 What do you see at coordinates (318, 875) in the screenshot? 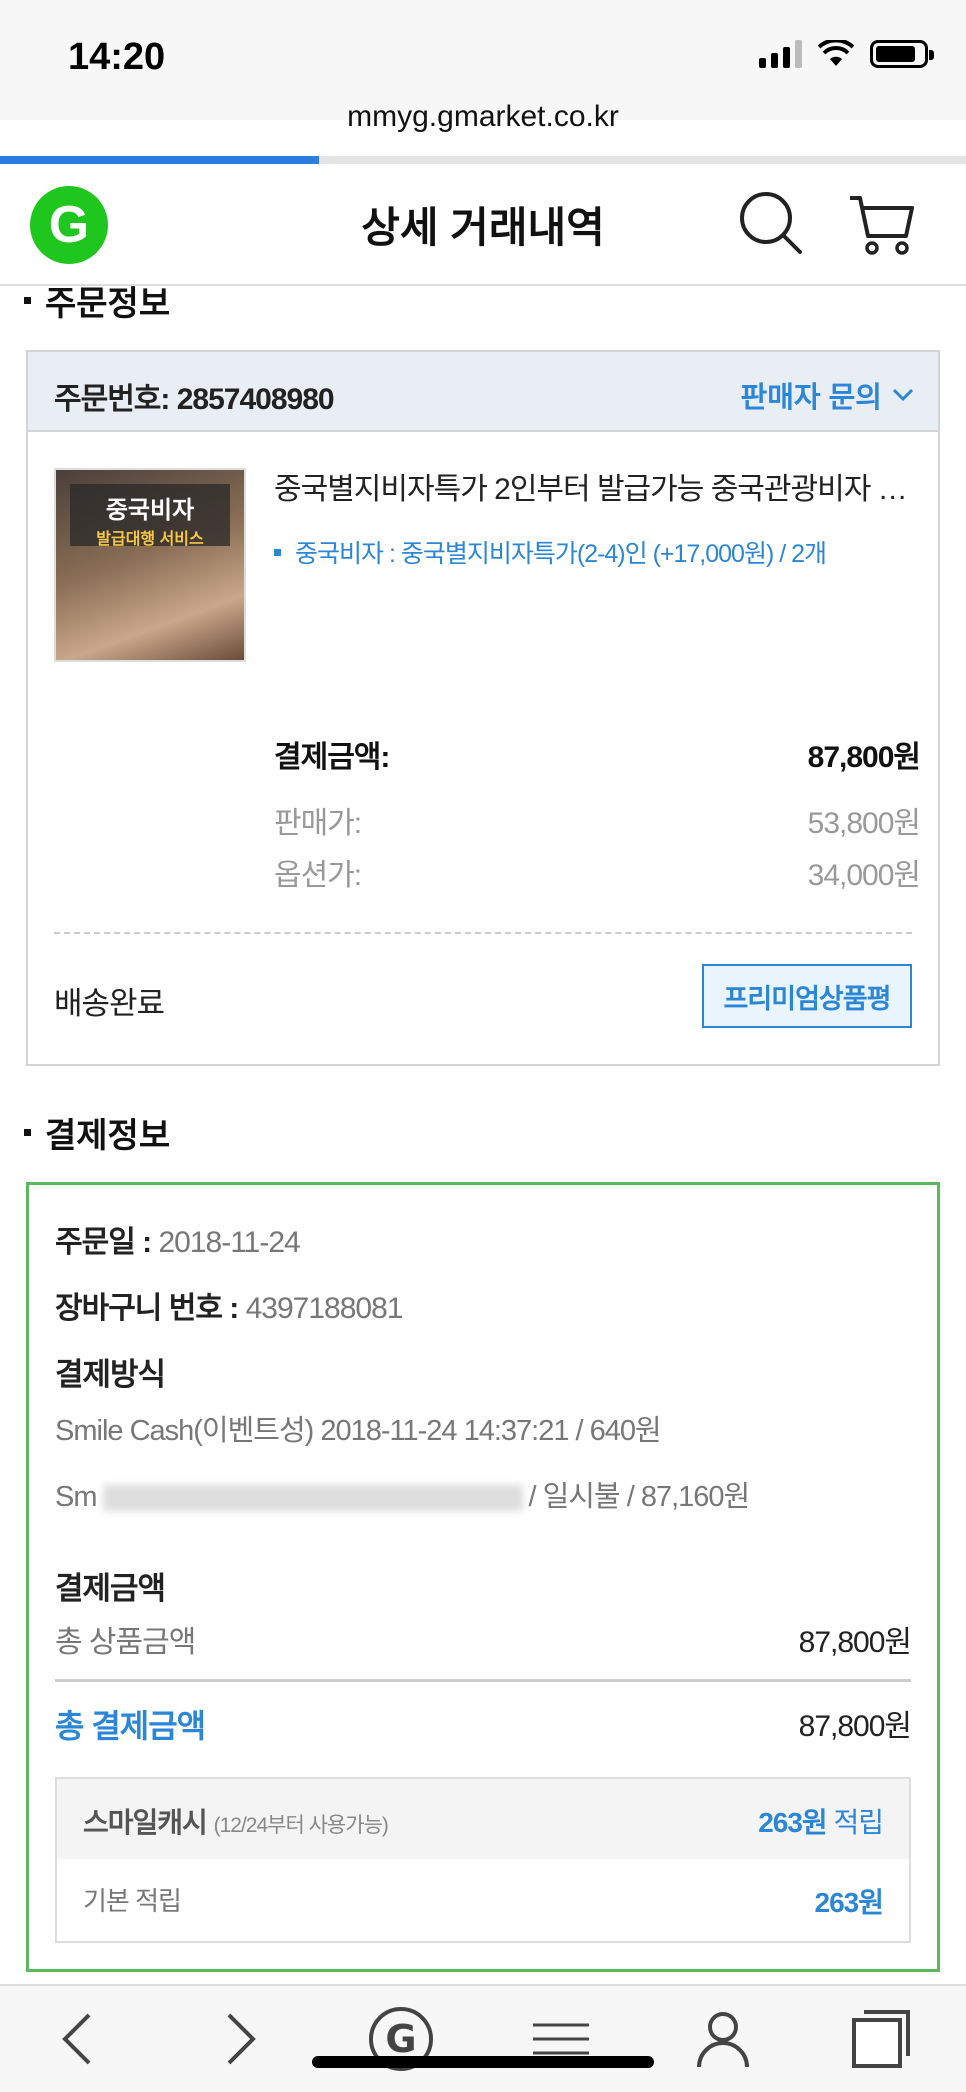
I see `option-price-label: 옵션가:` at bounding box center [318, 875].